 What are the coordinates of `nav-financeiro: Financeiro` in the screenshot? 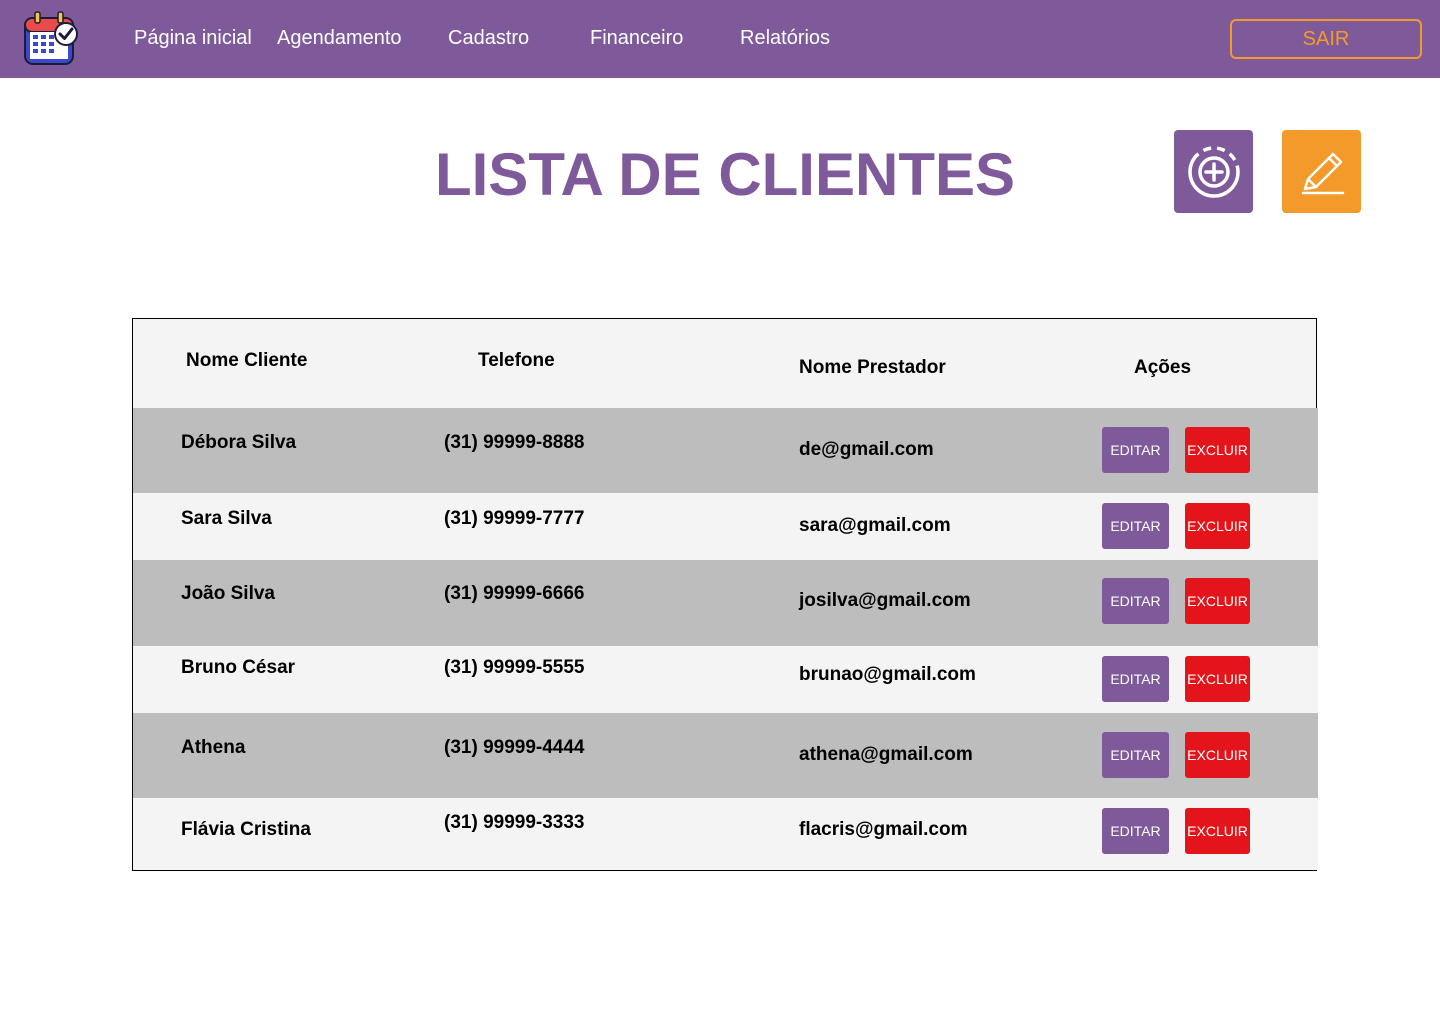 It's located at (636, 38).